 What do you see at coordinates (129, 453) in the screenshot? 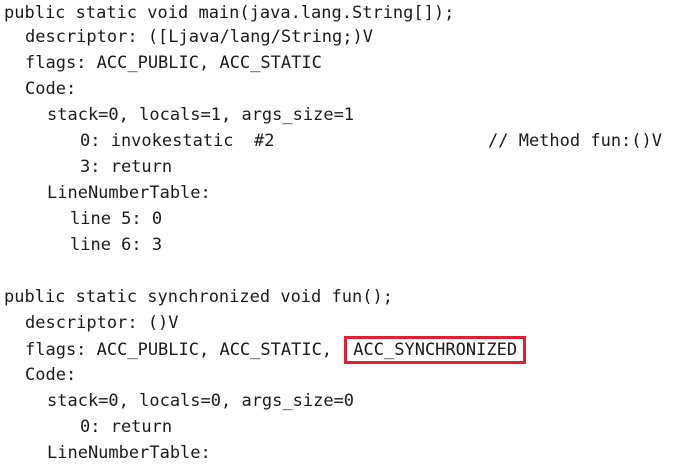
I see `line-number-table-label-fun: LineNumberTable:` at bounding box center [129, 453].